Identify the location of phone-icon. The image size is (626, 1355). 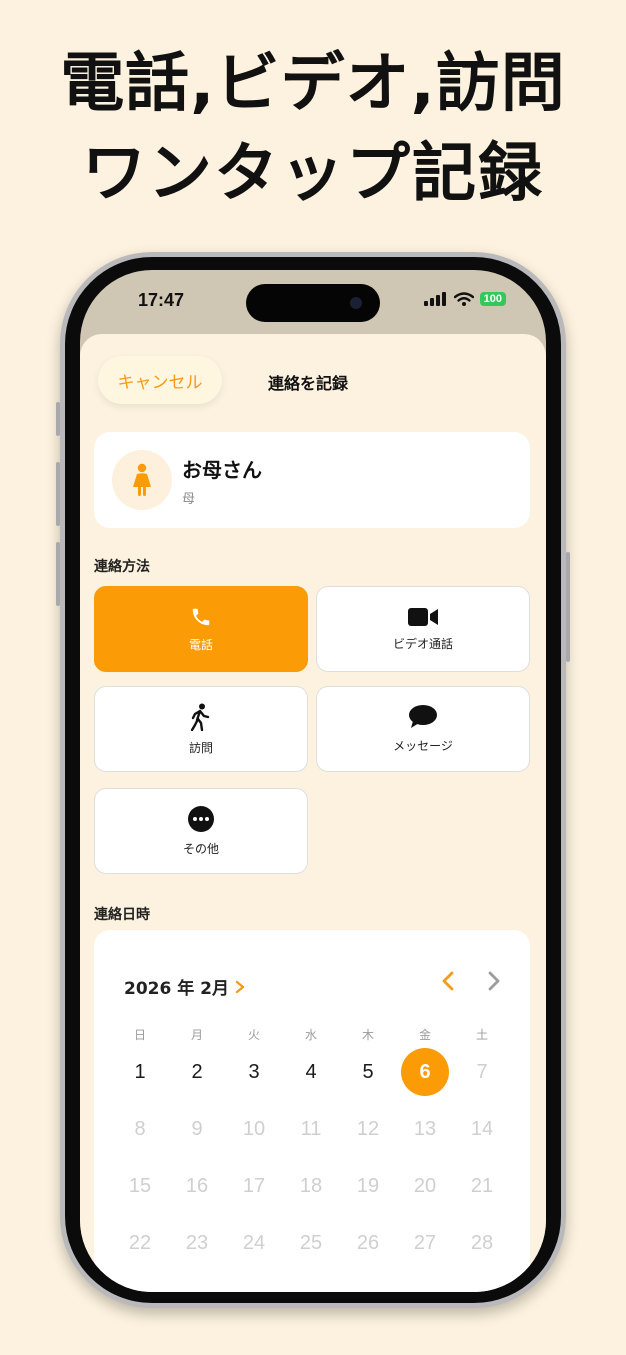
(201, 616).